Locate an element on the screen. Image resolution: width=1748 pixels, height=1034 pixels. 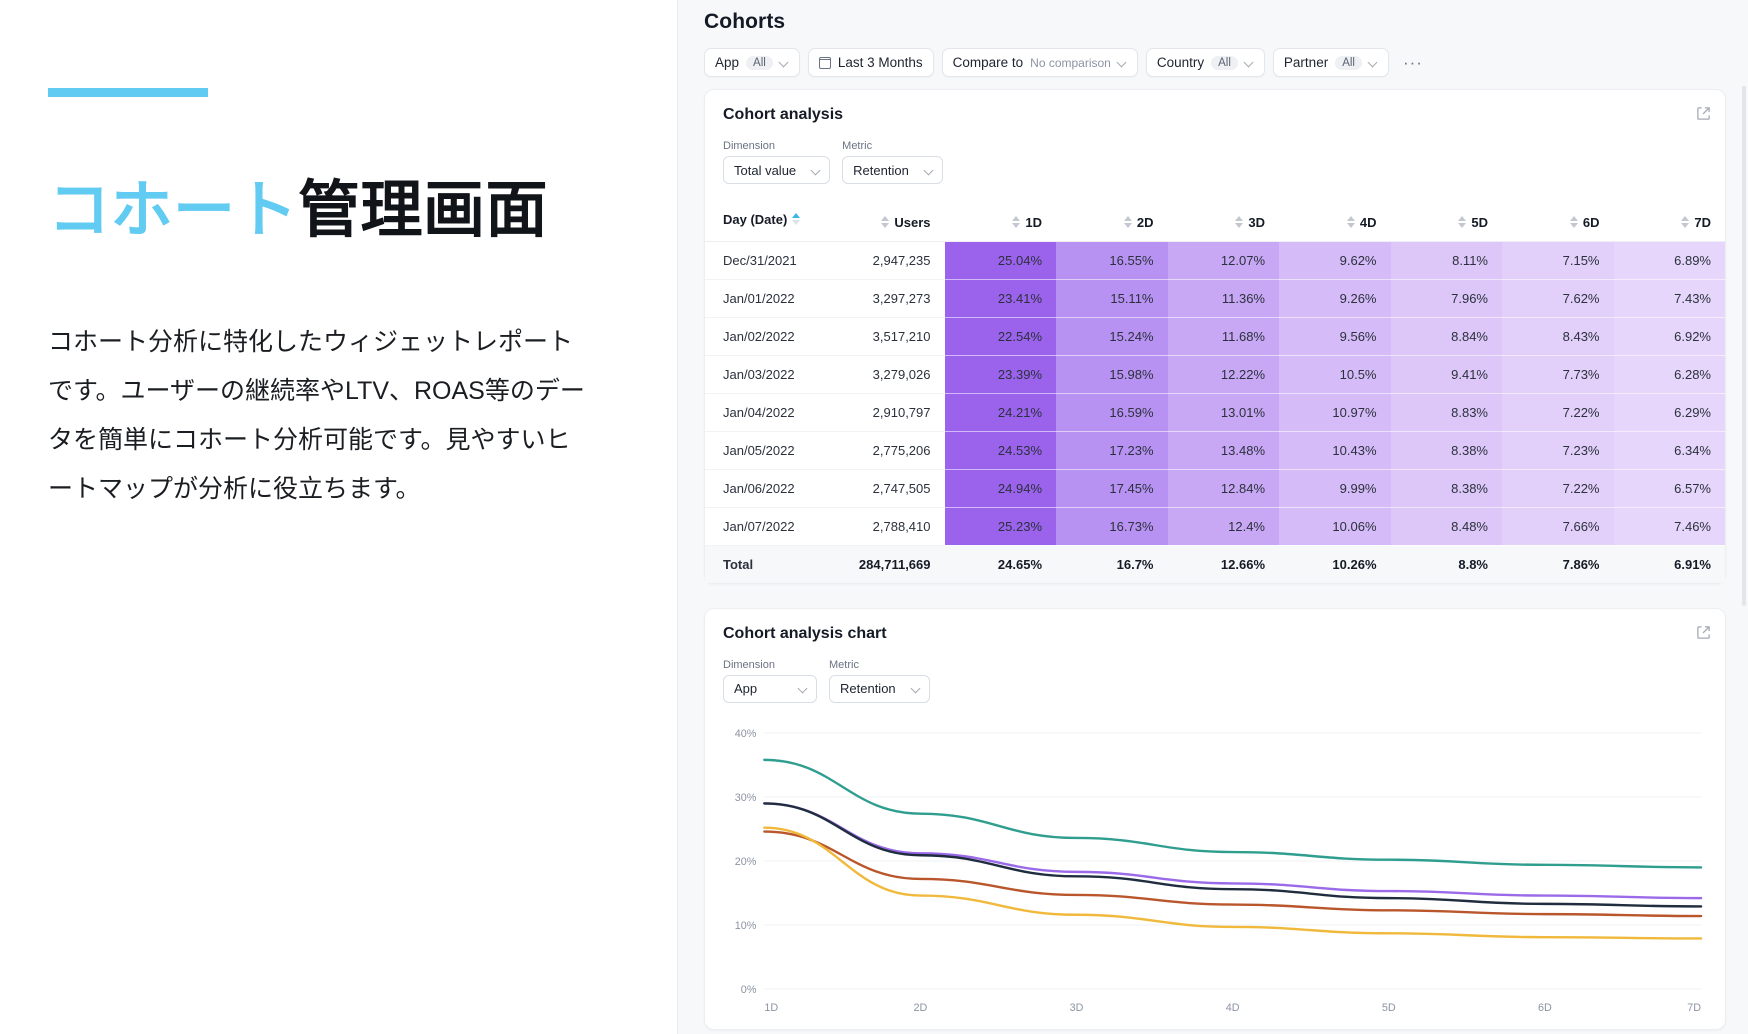
cell-day: Jan/07/2022 is located at coordinates (769, 526).